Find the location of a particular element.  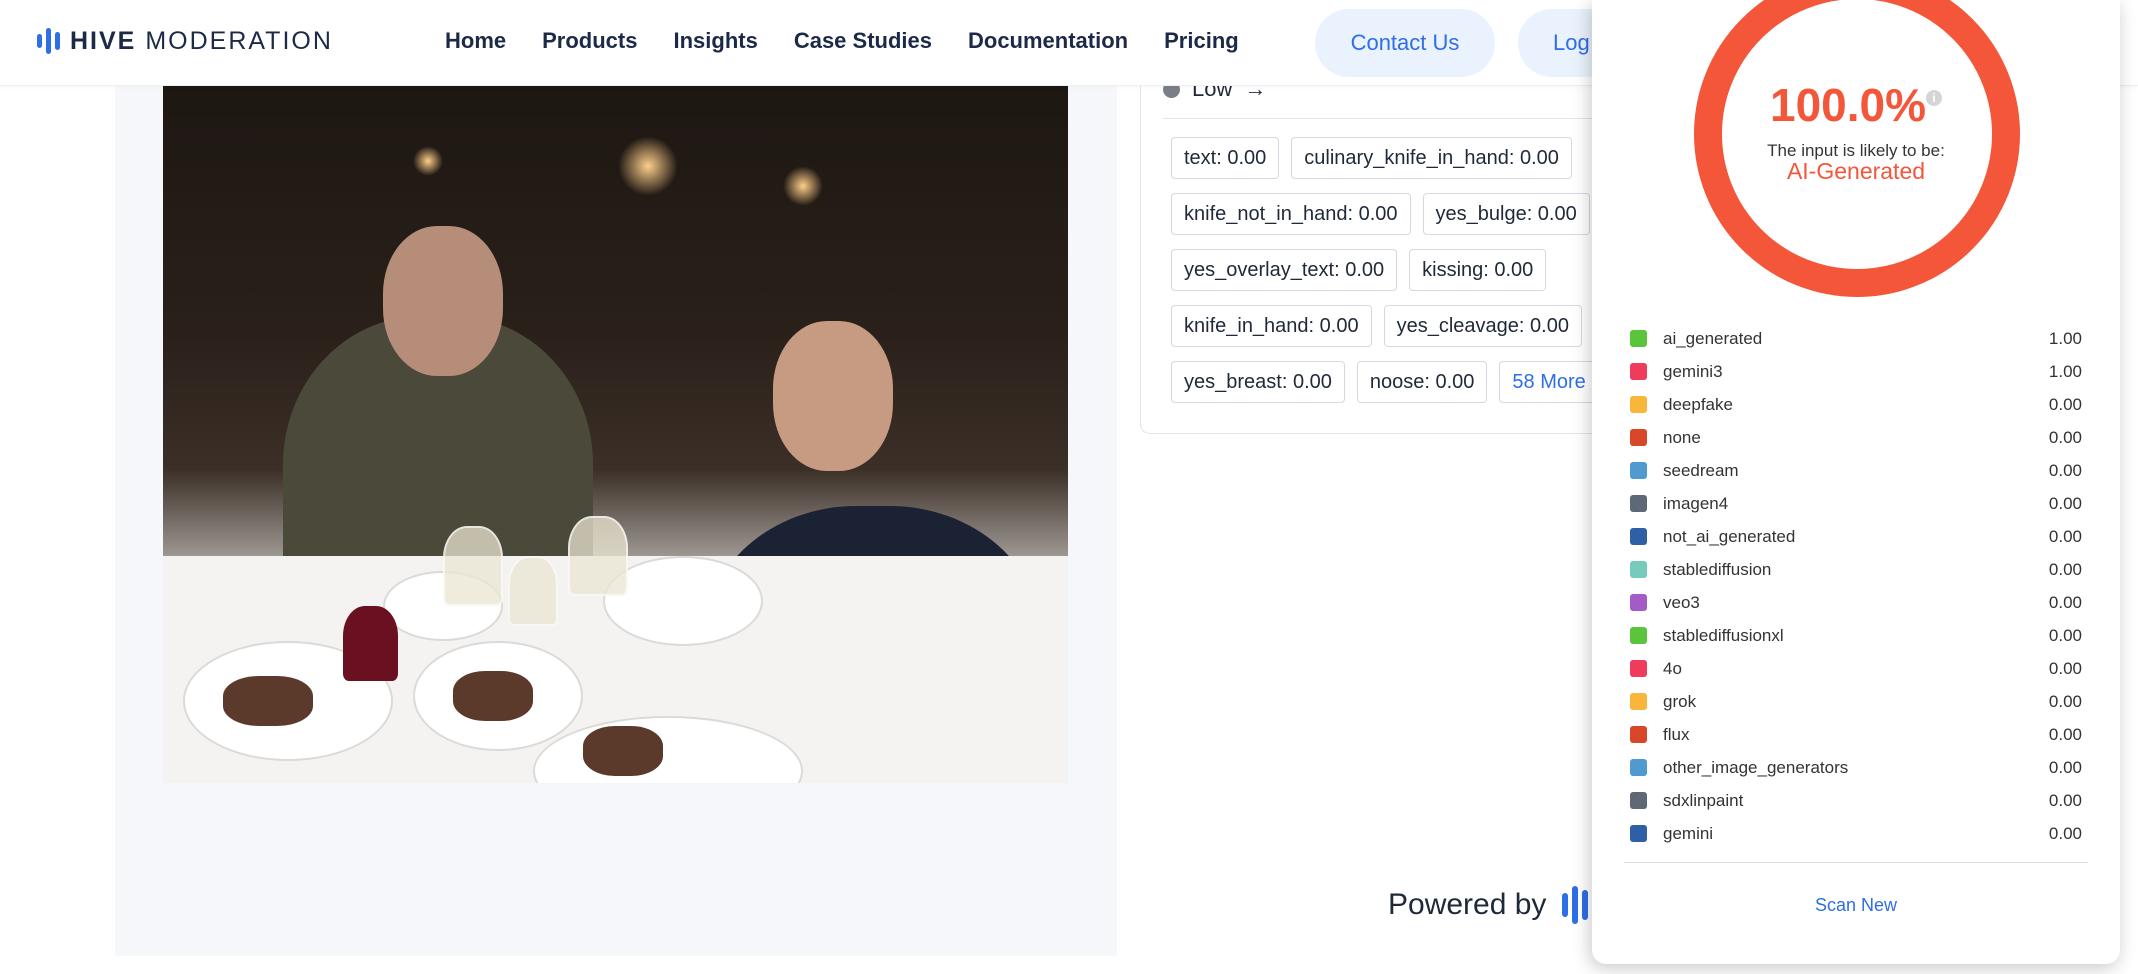

list-item: other_image_generators 0.00 is located at coordinates (1856, 767).